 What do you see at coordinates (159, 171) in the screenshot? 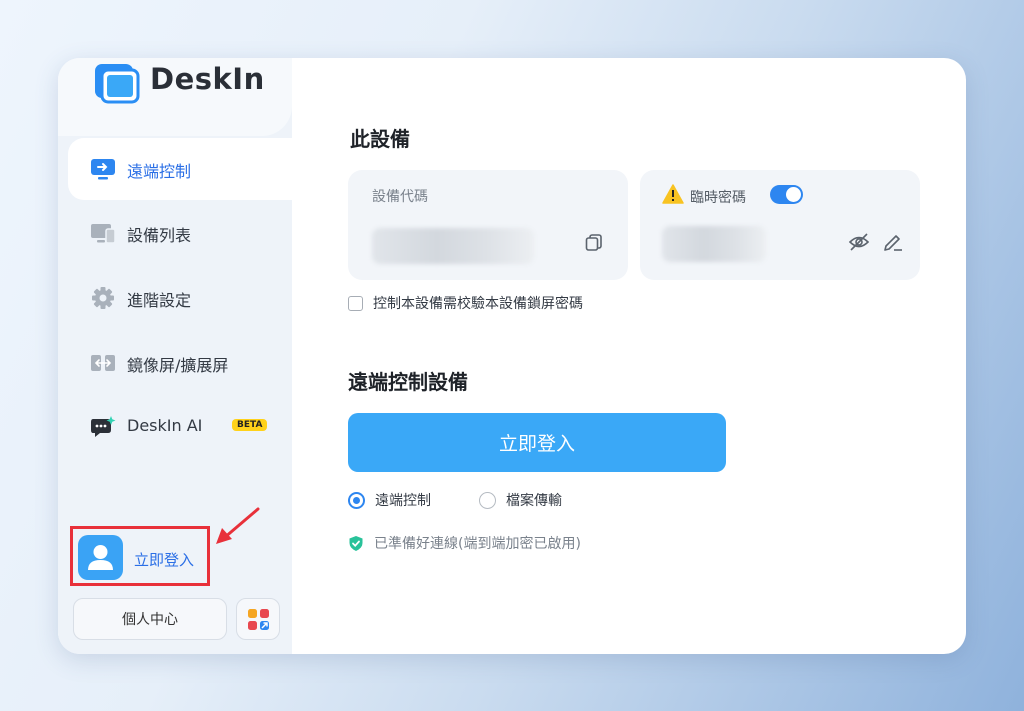
I see `sidebar-item-label: 遠端控制` at bounding box center [159, 171].